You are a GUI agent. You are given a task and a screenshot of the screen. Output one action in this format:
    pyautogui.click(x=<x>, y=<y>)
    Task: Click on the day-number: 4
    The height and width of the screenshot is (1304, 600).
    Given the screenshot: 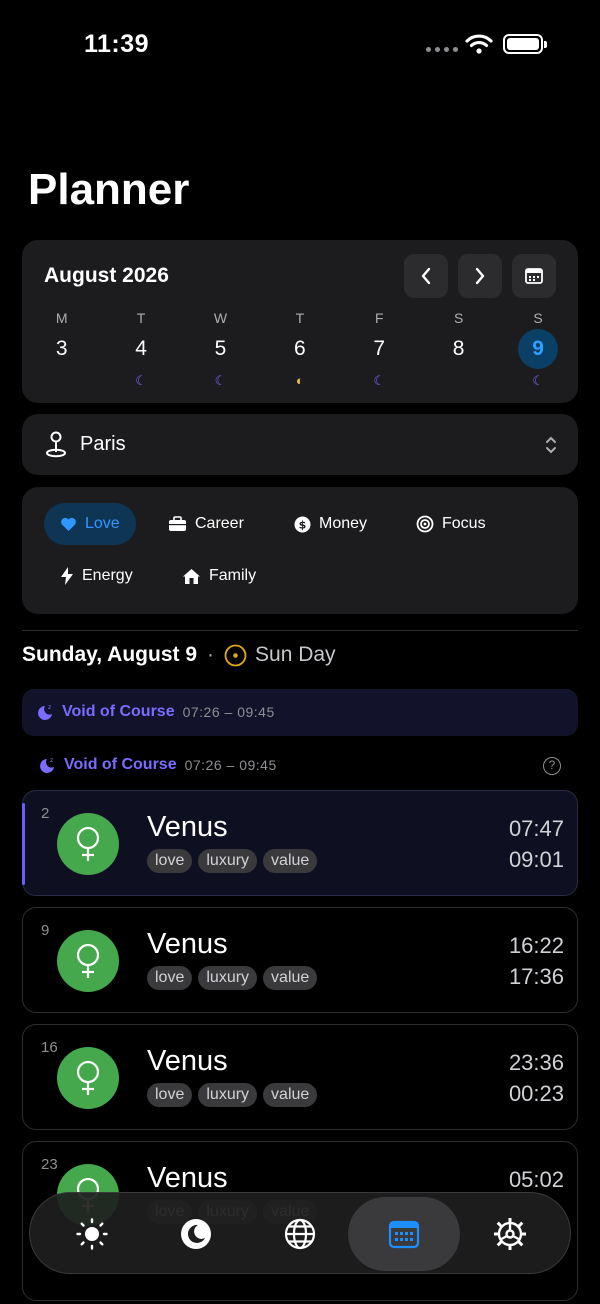 What is the action you would take?
    pyautogui.click(x=141, y=348)
    